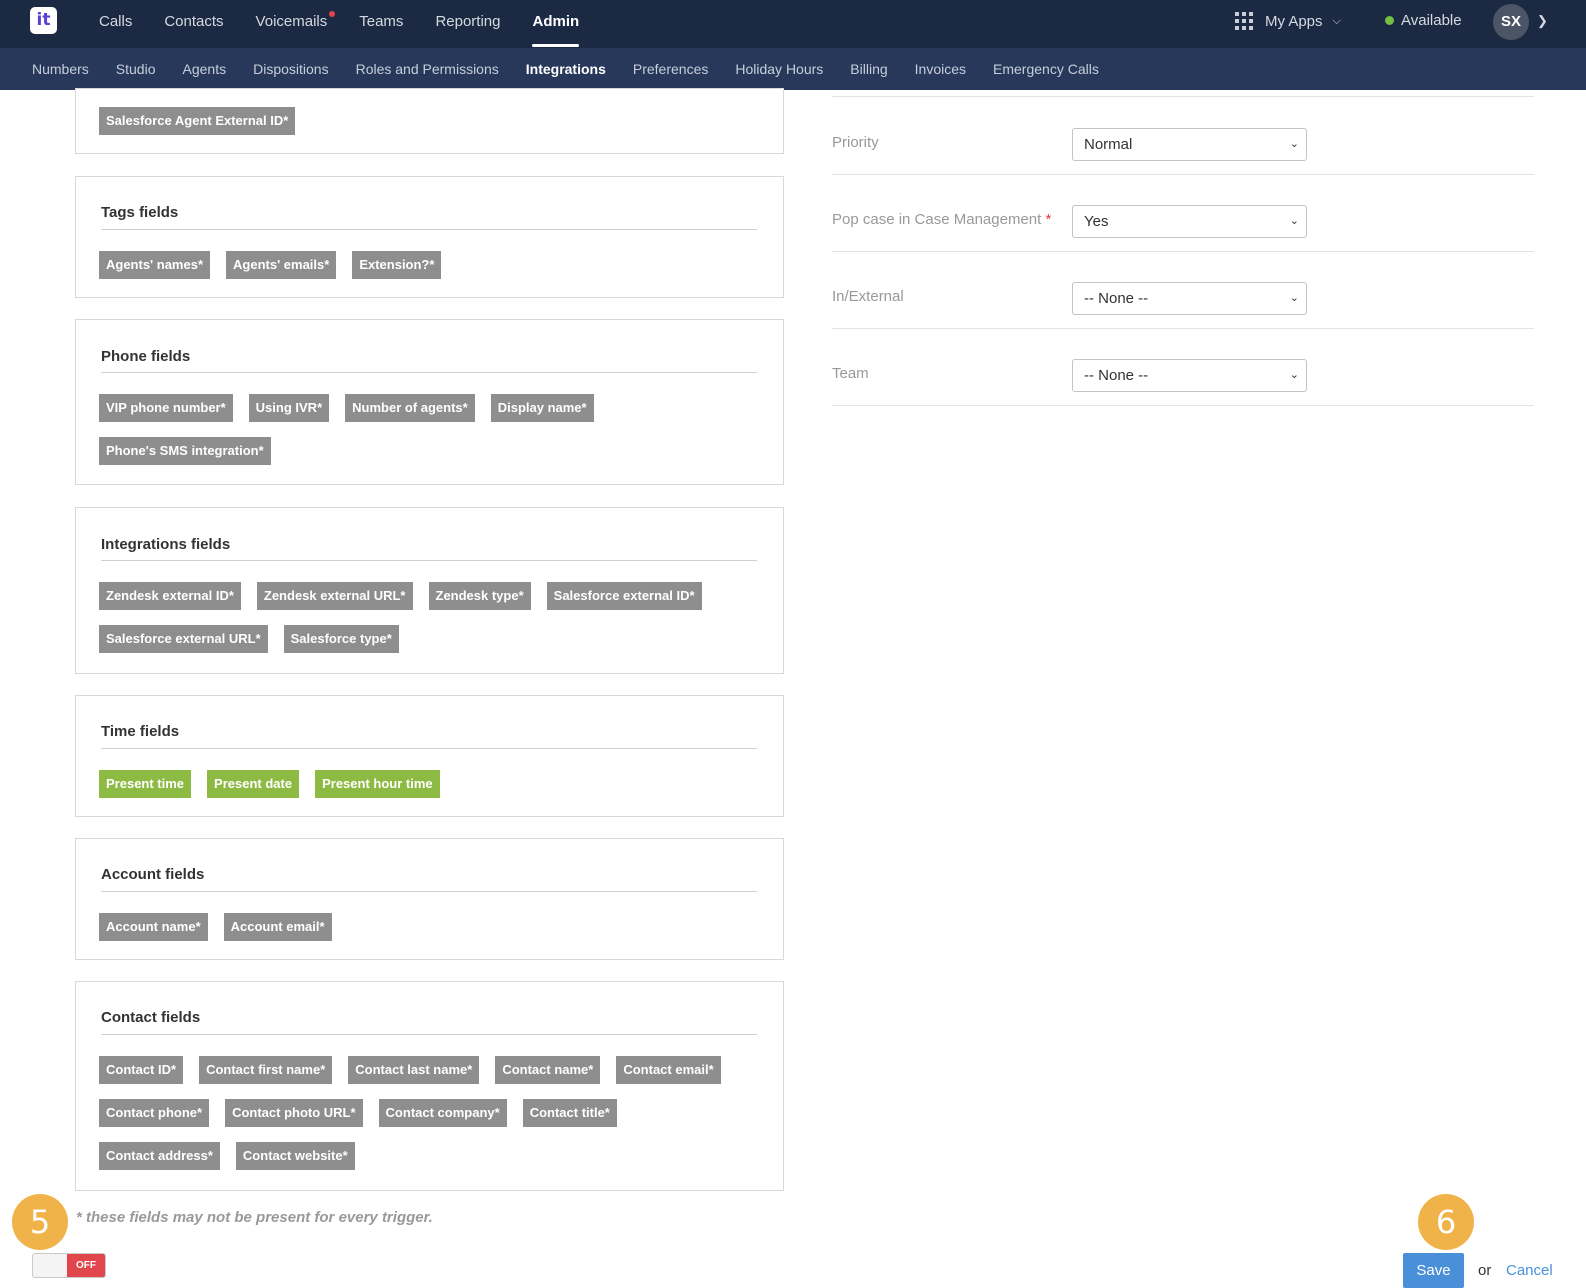  Describe the element at coordinates (183, 639) in the screenshot. I see `field-tag: Salesforce external URL*` at that location.